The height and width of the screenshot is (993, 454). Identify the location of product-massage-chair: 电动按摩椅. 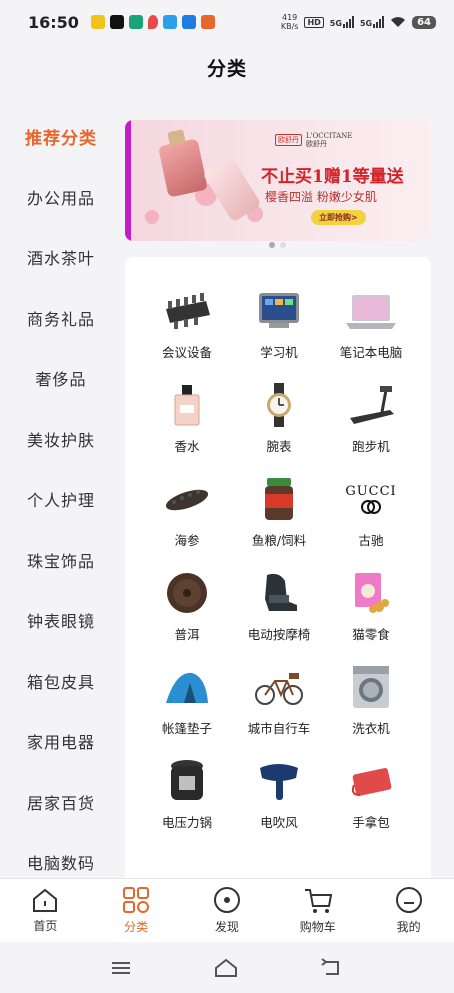
(279, 607).